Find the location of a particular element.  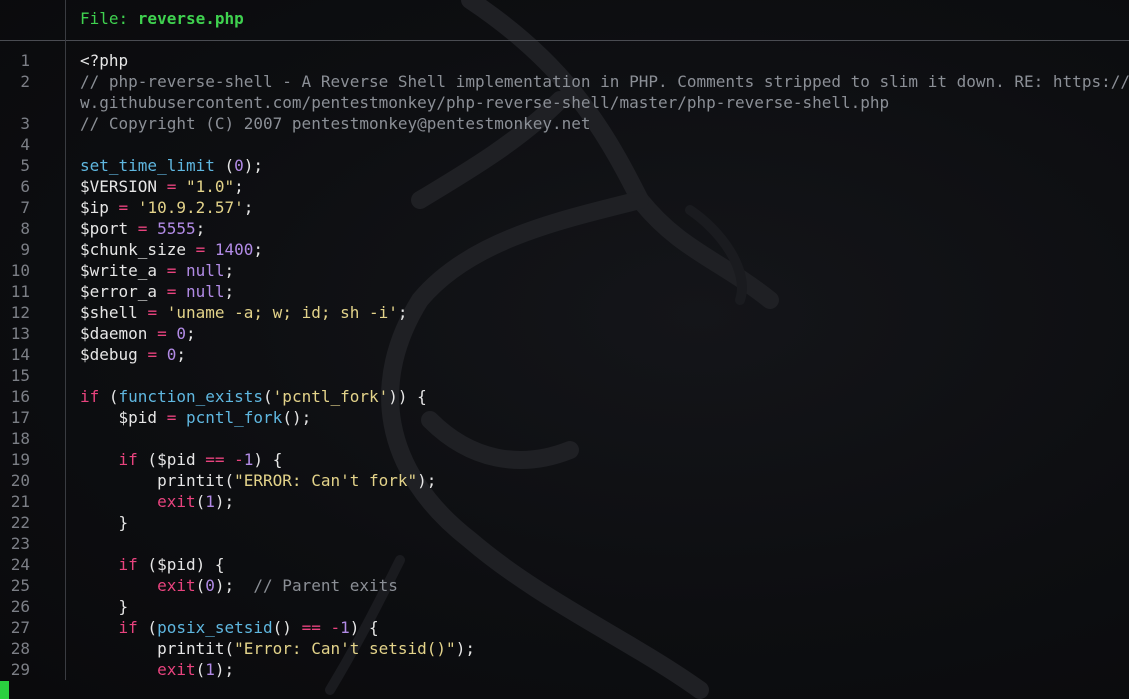

file-header: File: reverse.php is located at coordinates (564, 20).